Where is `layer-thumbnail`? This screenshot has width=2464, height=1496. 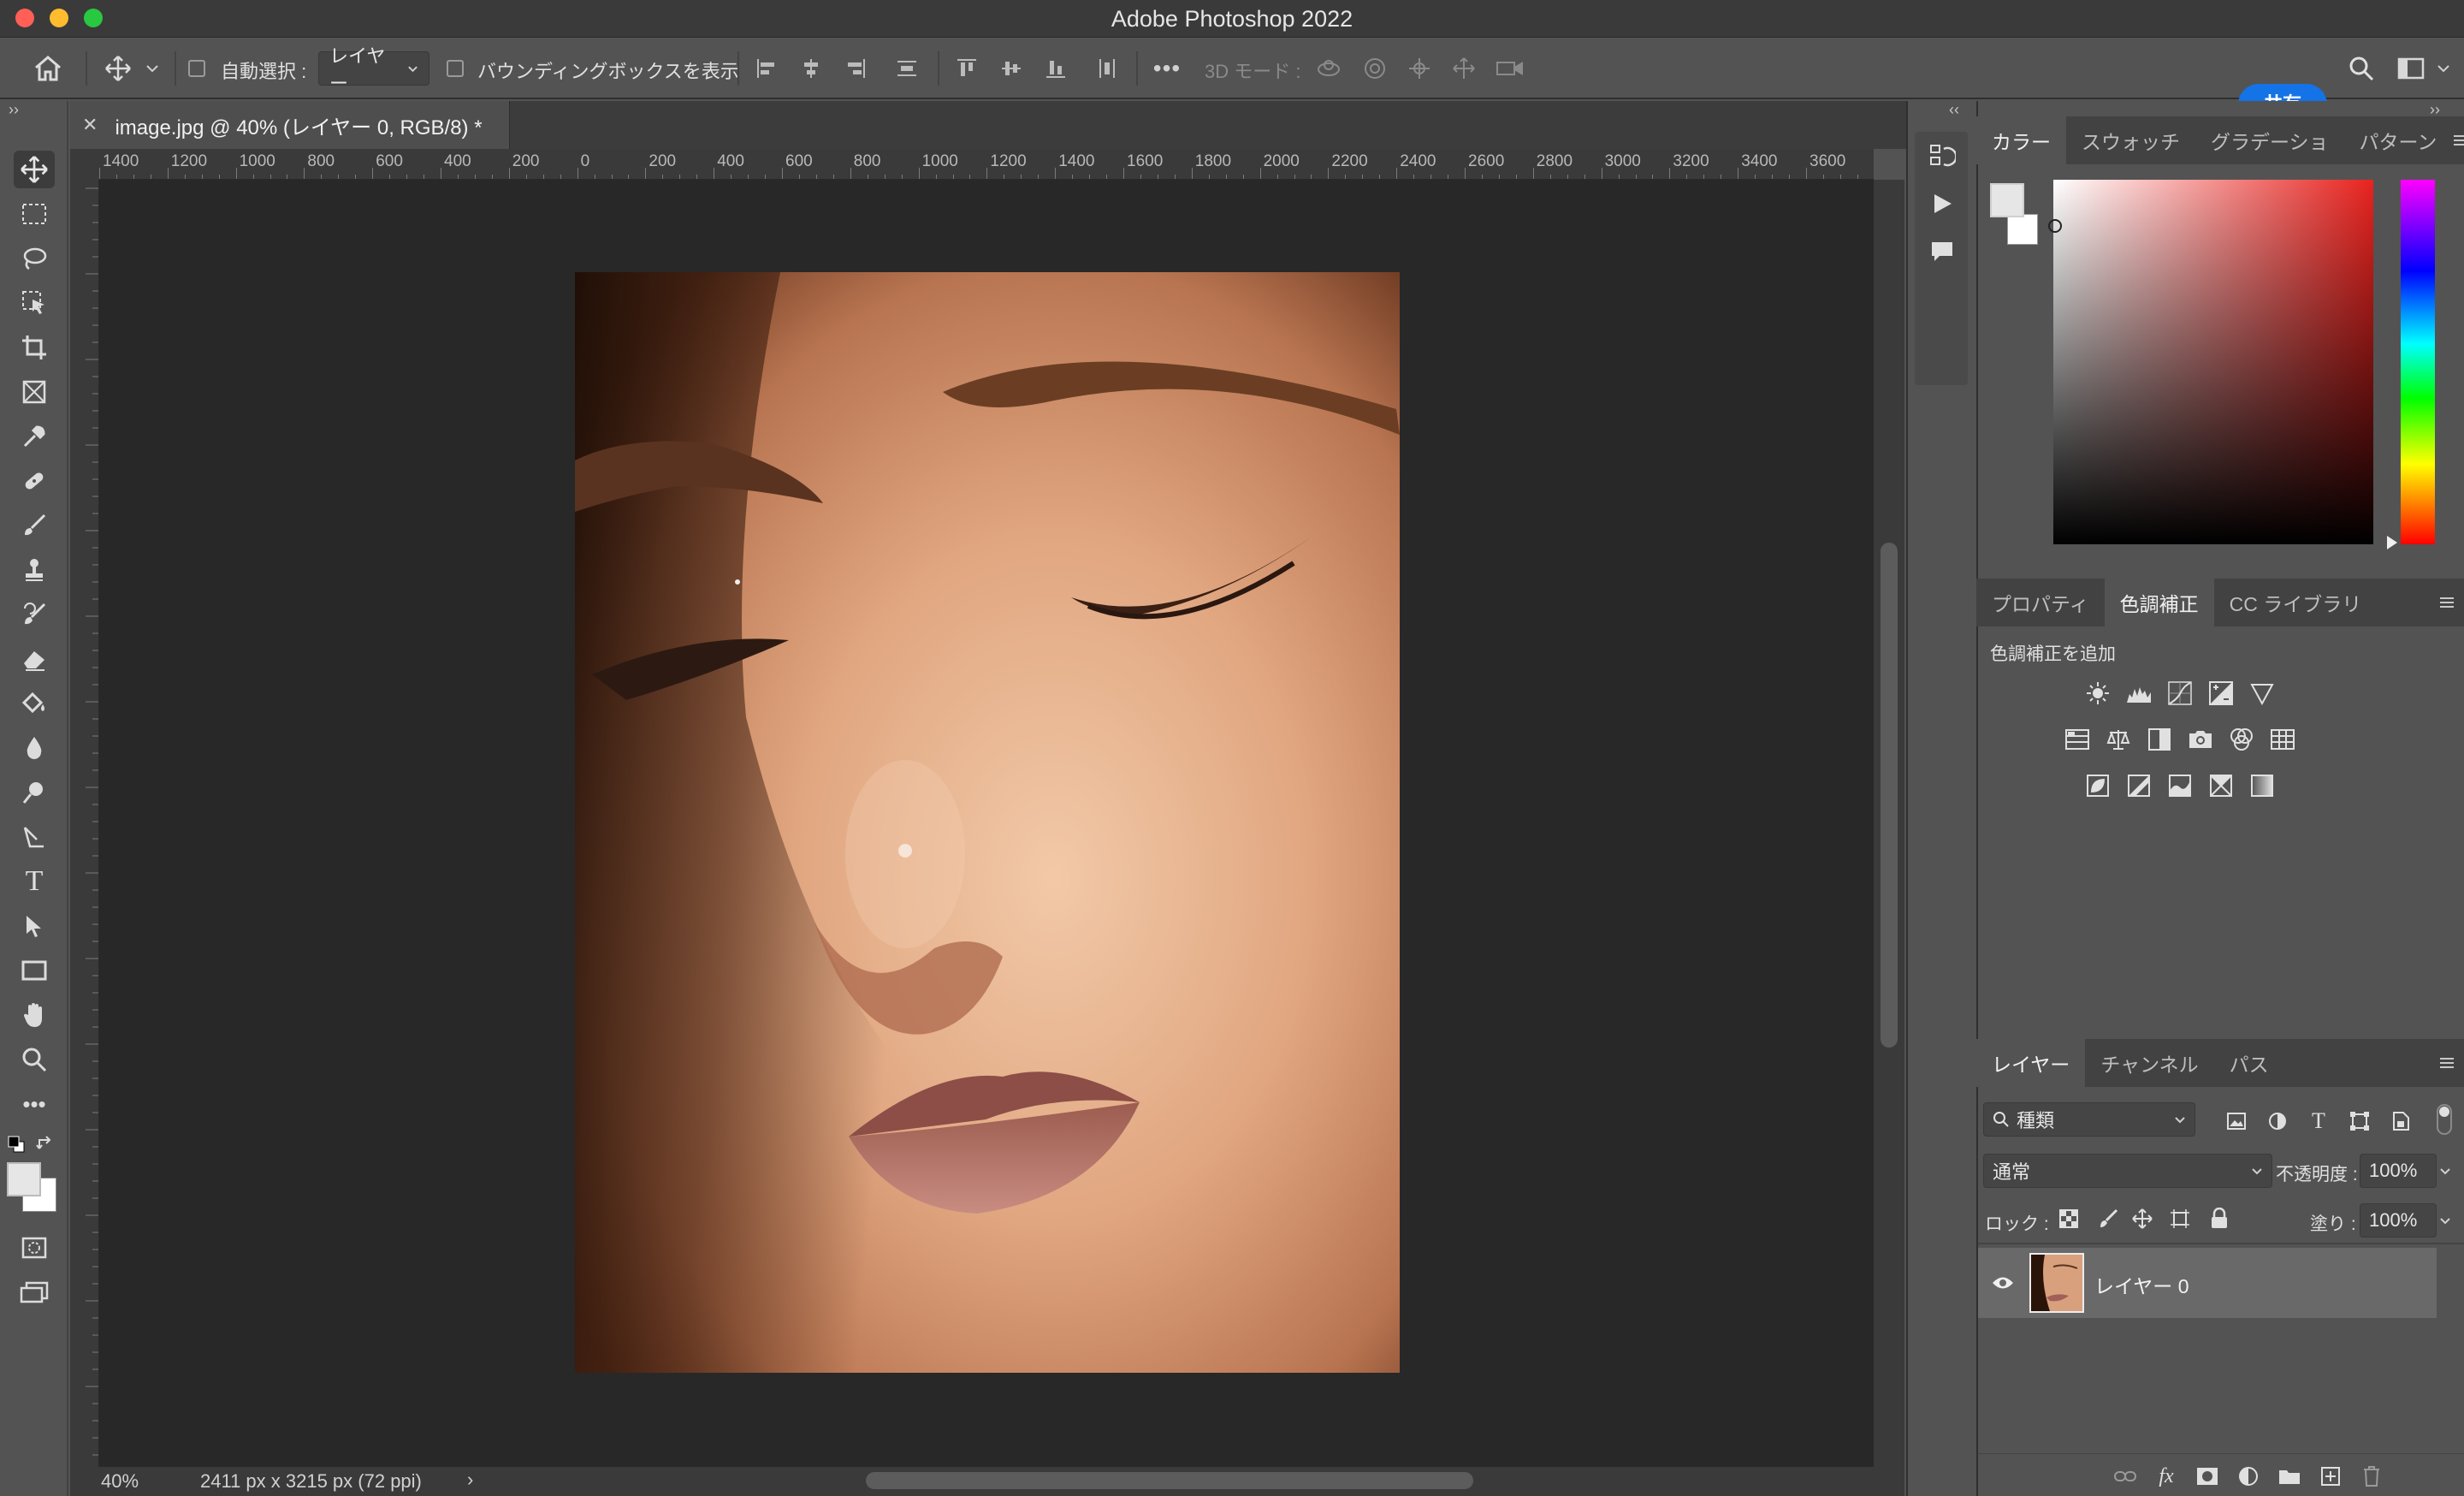 layer-thumbnail is located at coordinates (2056, 1283).